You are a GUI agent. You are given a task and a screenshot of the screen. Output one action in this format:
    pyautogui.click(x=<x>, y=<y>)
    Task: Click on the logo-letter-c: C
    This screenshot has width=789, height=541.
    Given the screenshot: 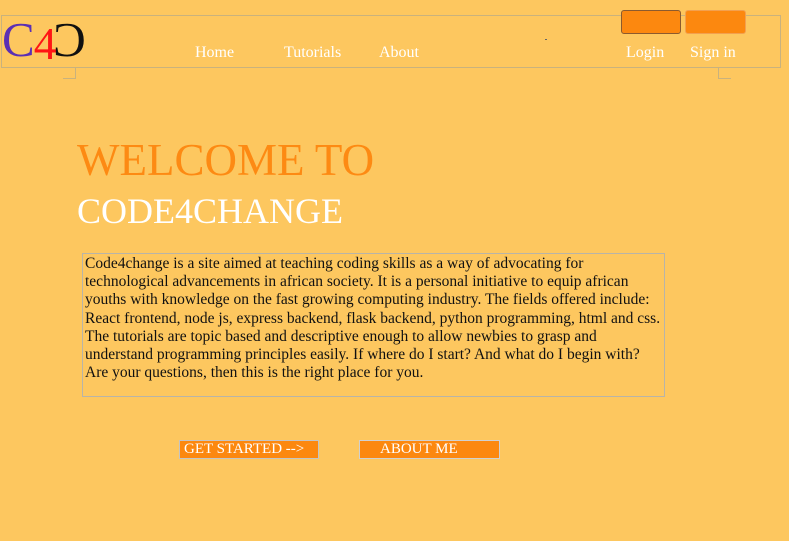 What is the action you would take?
    pyautogui.click(x=18, y=39)
    